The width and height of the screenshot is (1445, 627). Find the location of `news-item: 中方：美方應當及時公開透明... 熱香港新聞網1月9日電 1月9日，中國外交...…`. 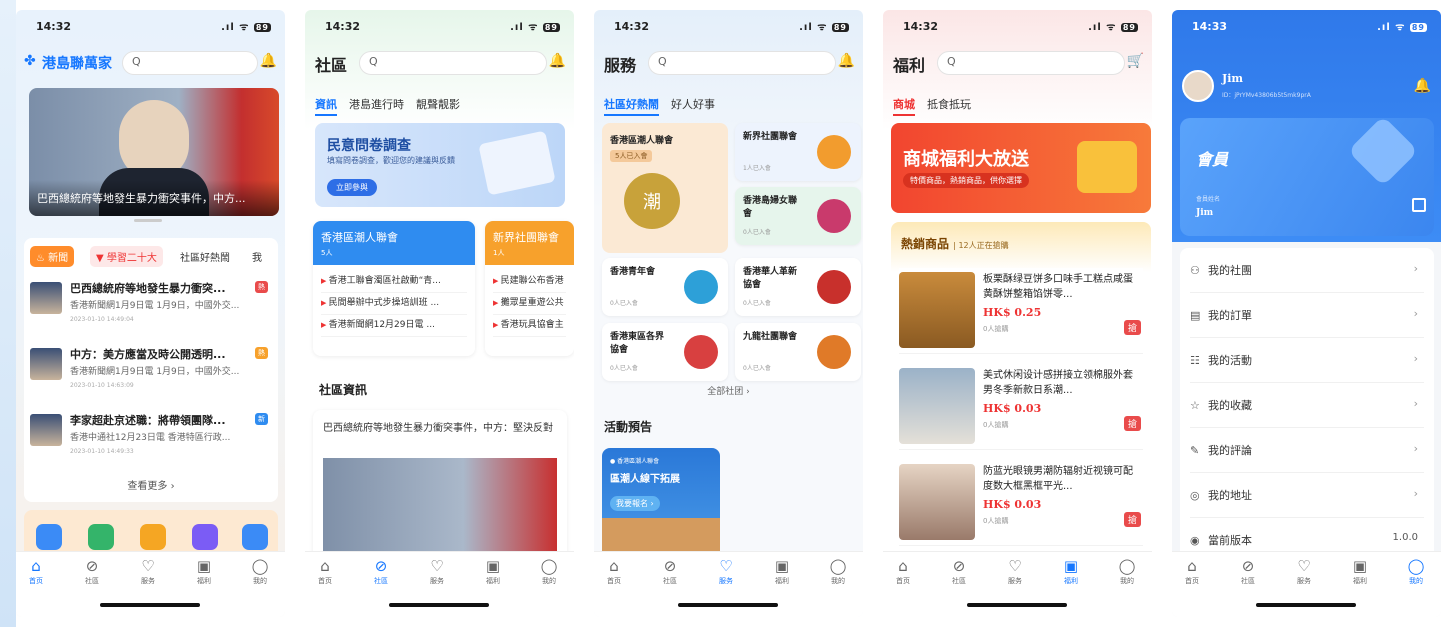

news-item: 中方：美方應當及時公開透明... 熱香港新聞網1月9日電 1月9日，中國外交...… is located at coordinates (152, 376).